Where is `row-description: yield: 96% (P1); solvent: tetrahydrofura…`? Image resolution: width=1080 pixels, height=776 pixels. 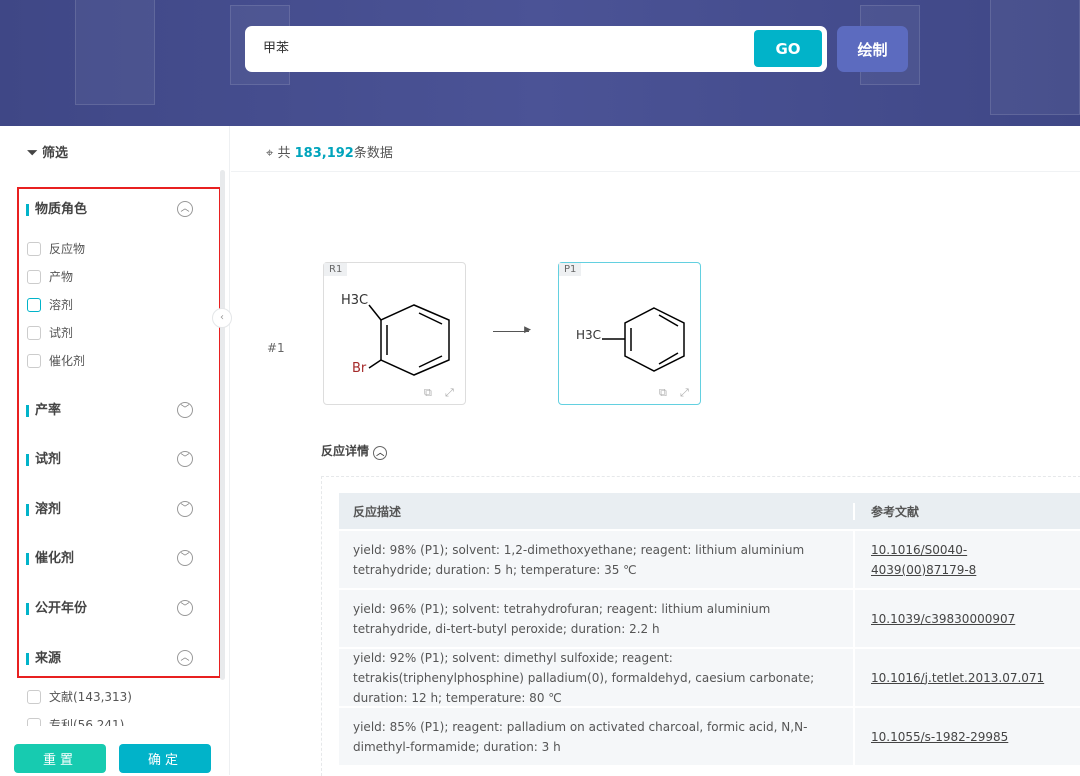 row-description: yield: 96% (P1); solvent: tetrahydrofura… is located at coordinates (597, 618).